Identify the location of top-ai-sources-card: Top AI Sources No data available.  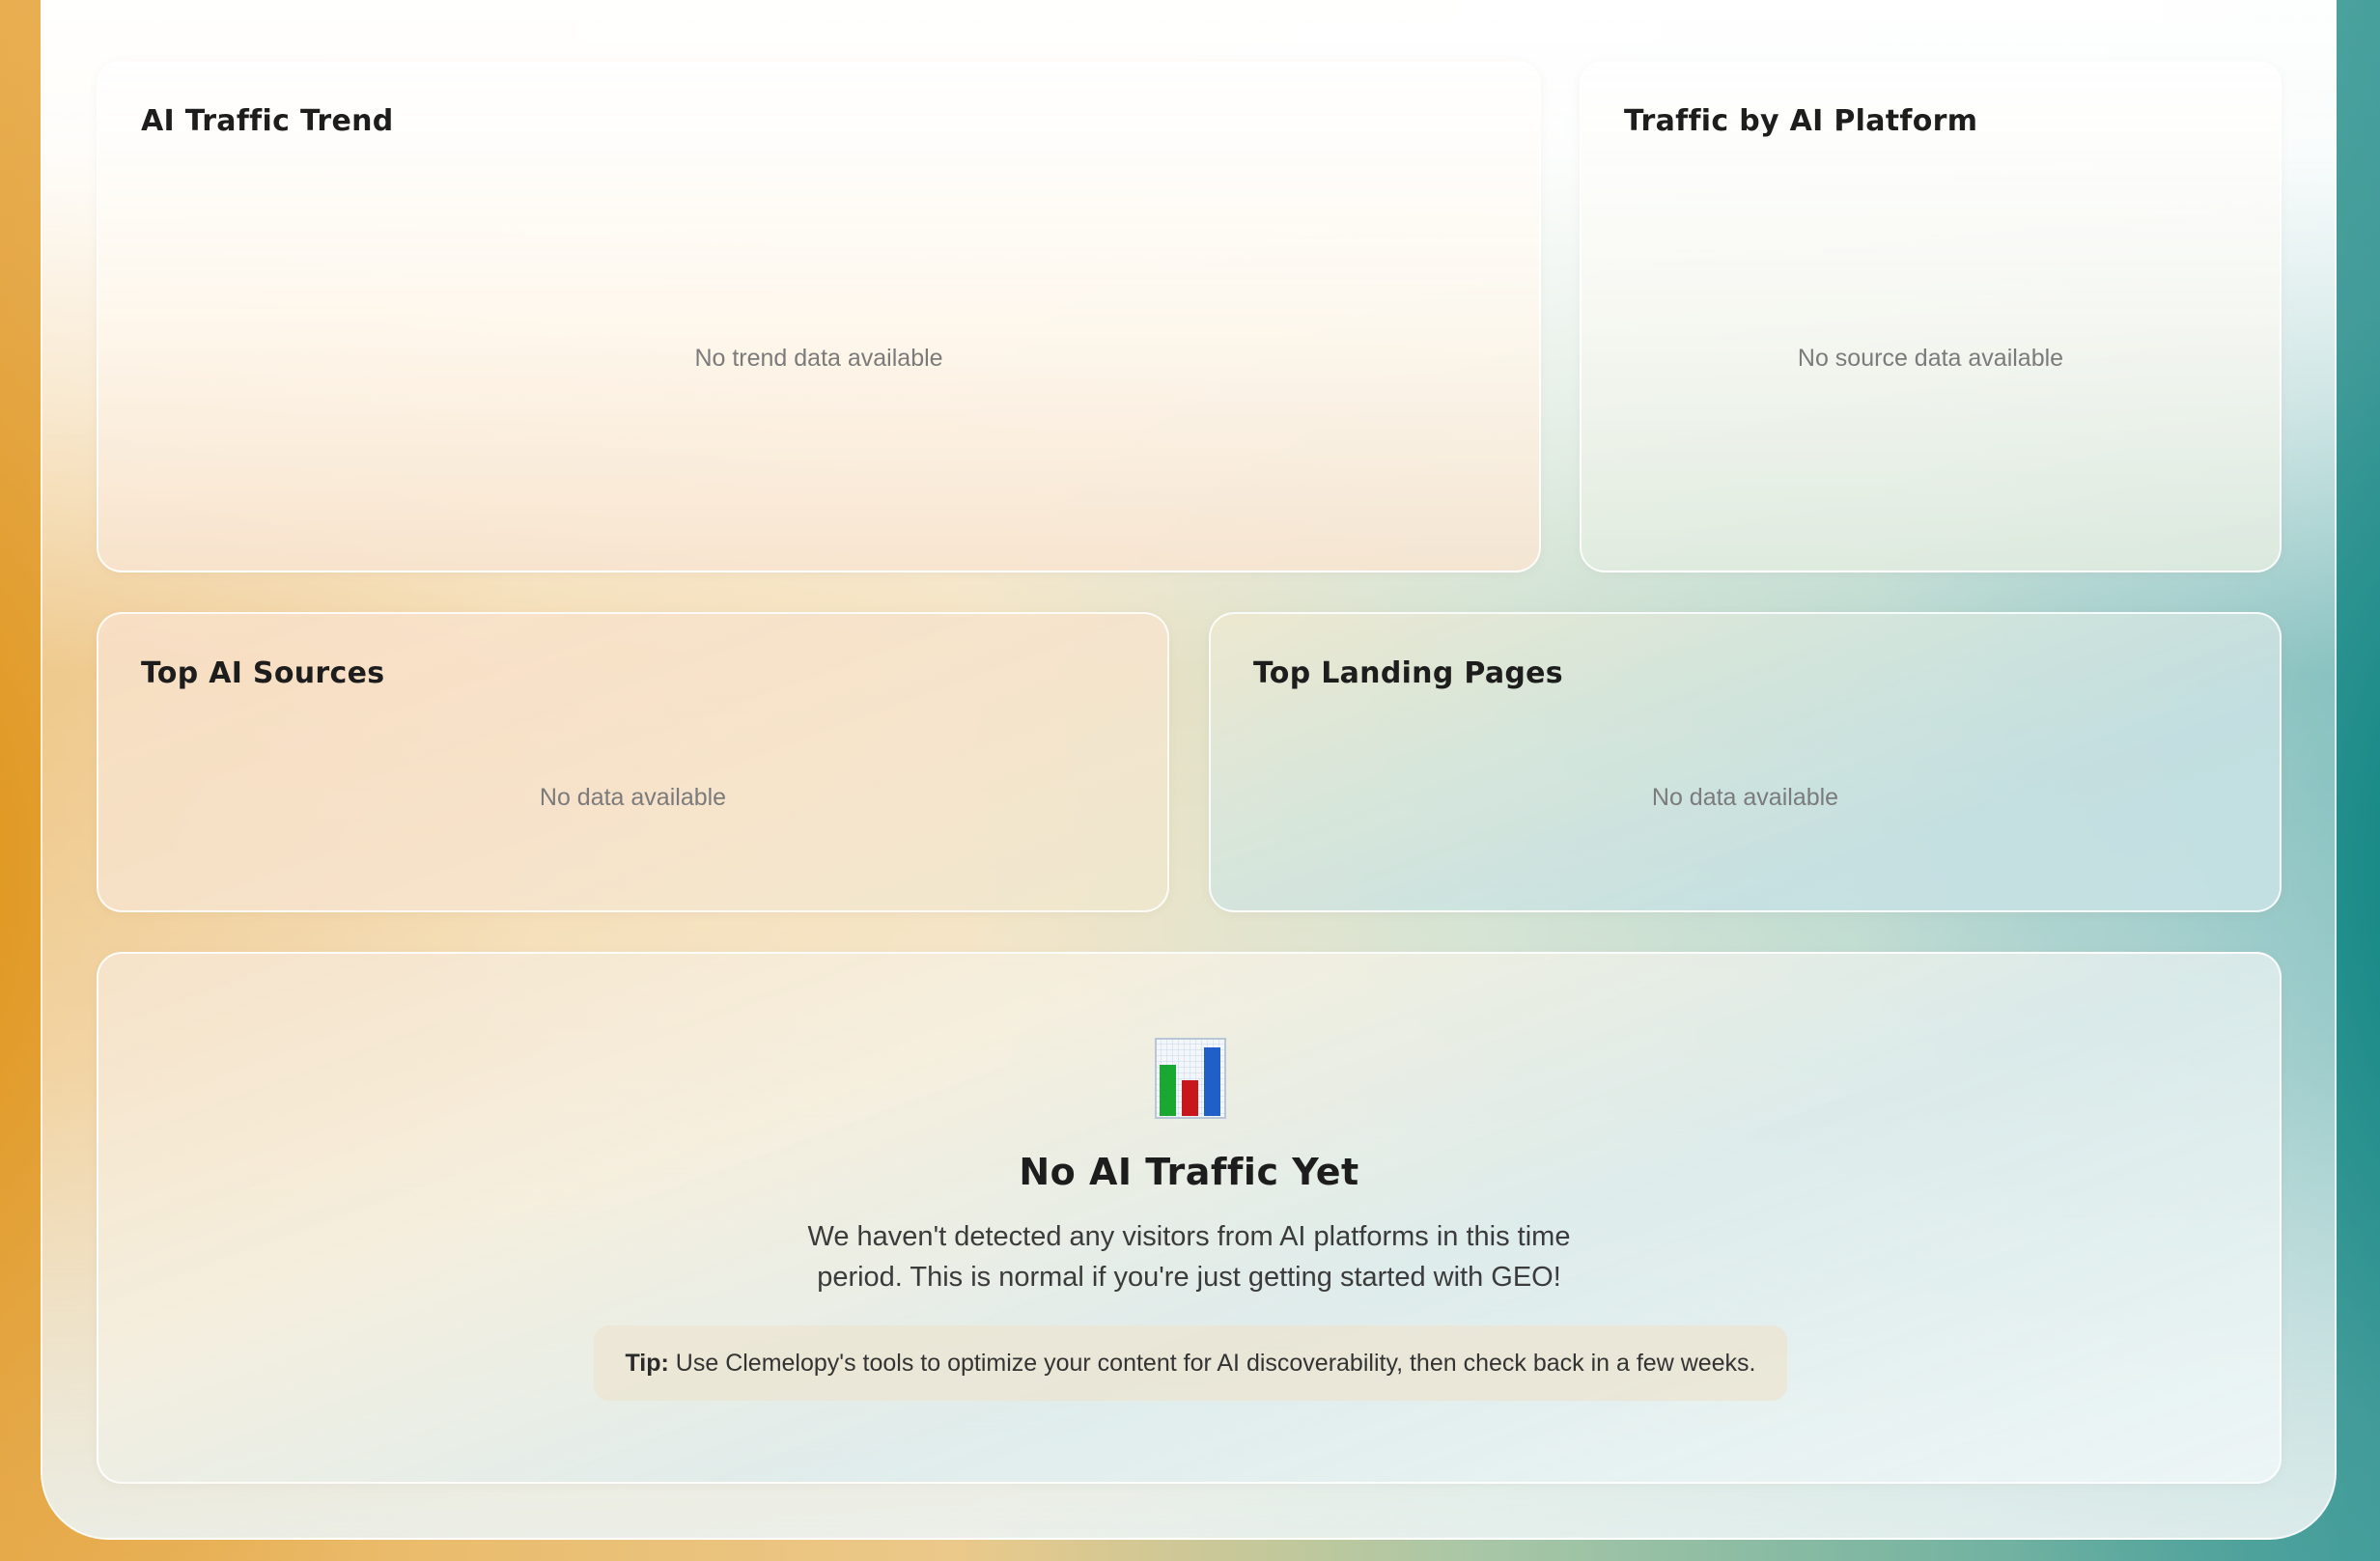
(633, 762).